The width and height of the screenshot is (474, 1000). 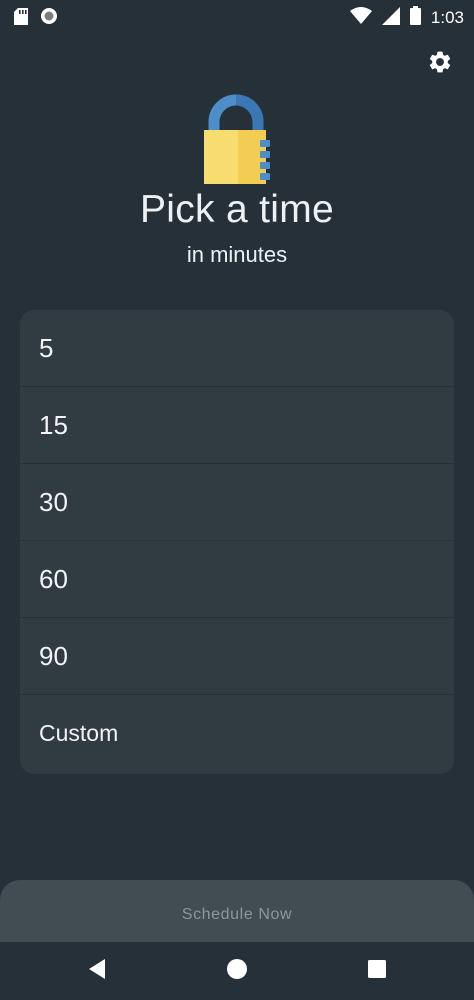 What do you see at coordinates (237, 254) in the screenshot?
I see `page-subtitle: in minutes` at bounding box center [237, 254].